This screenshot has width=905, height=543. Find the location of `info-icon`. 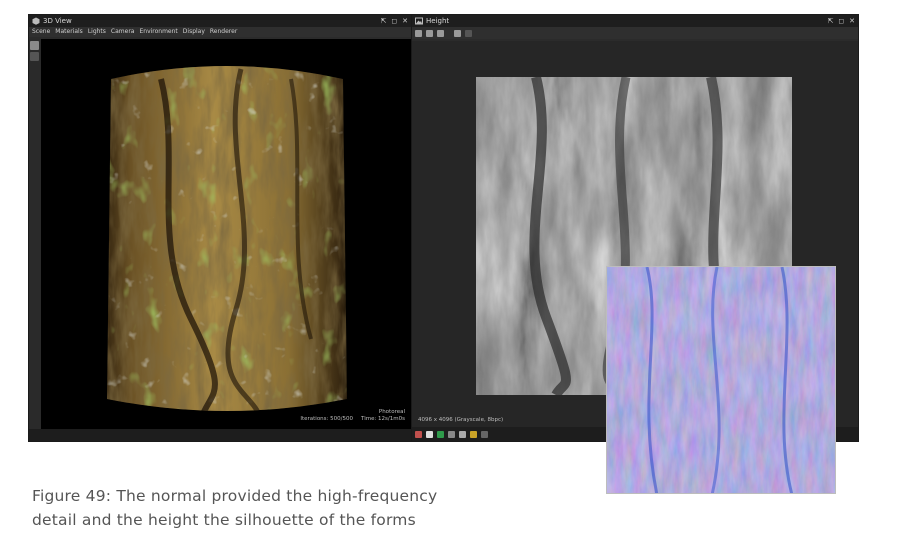

info-icon is located at coordinates (484, 434).